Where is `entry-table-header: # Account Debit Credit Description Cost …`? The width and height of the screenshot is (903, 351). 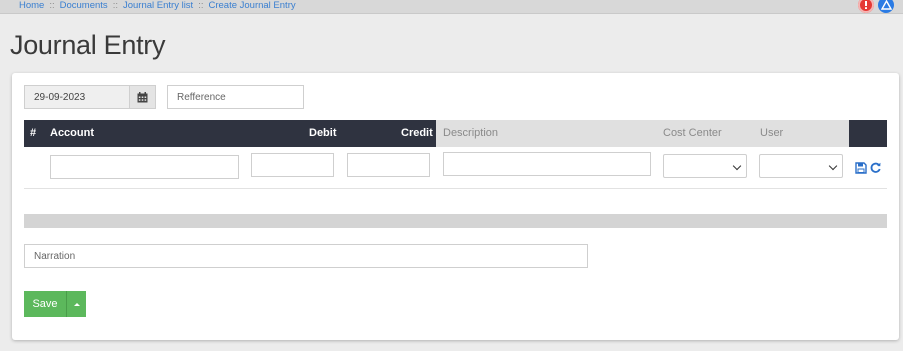
entry-table-header: # Account Debit Credit Description Cost … is located at coordinates (455, 133).